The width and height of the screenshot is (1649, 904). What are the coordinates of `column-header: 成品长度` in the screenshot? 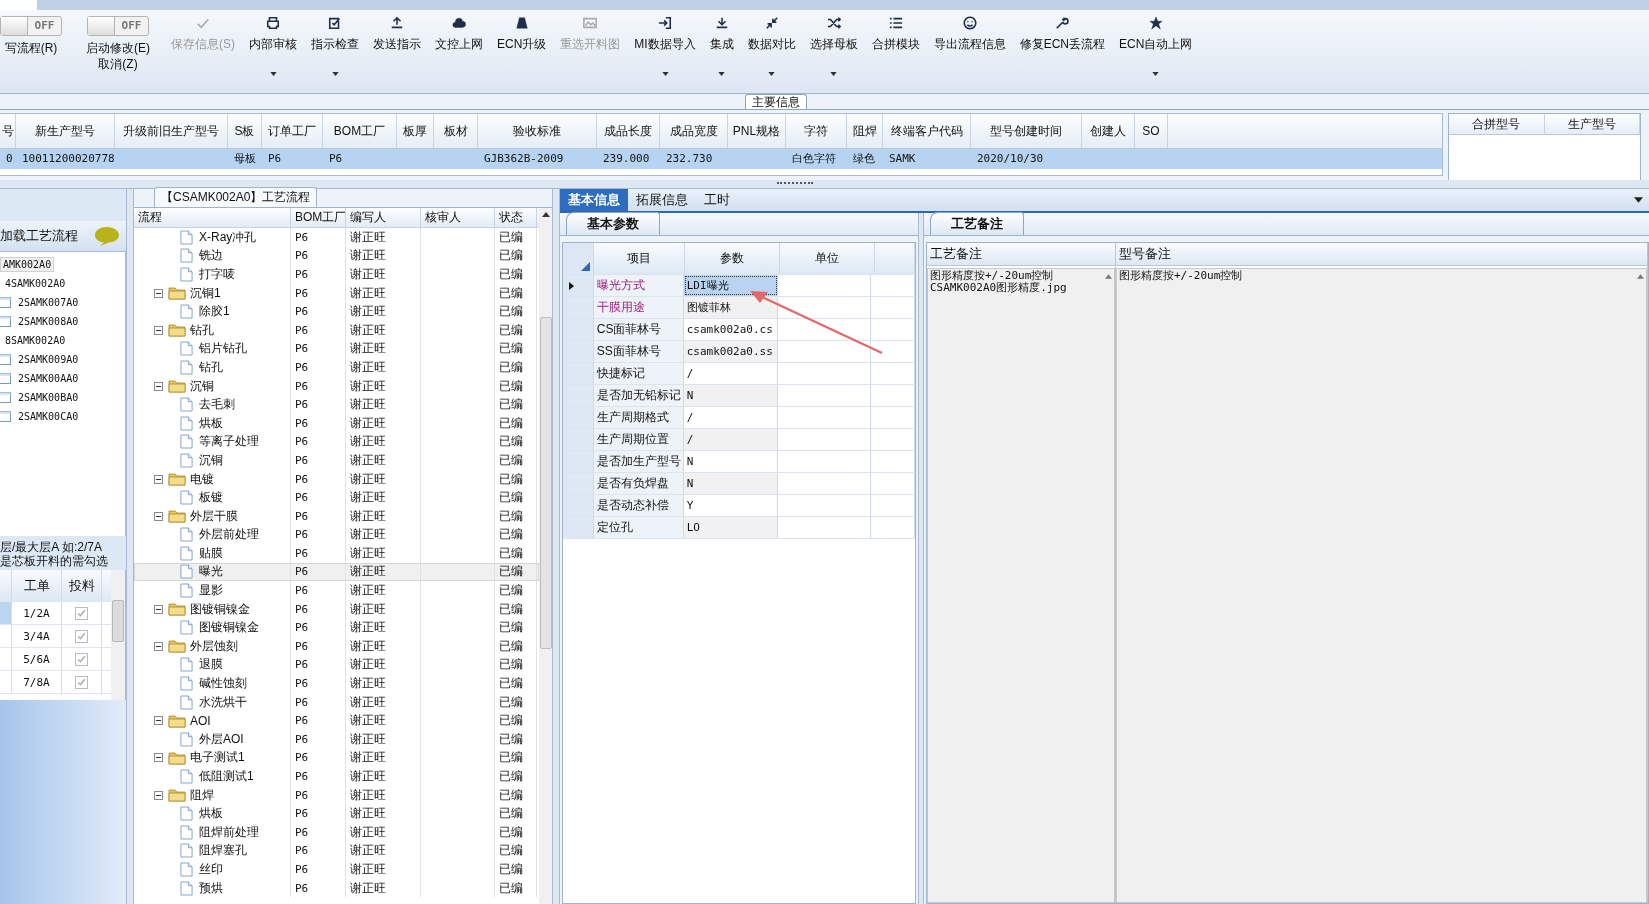 It's located at (628, 131).